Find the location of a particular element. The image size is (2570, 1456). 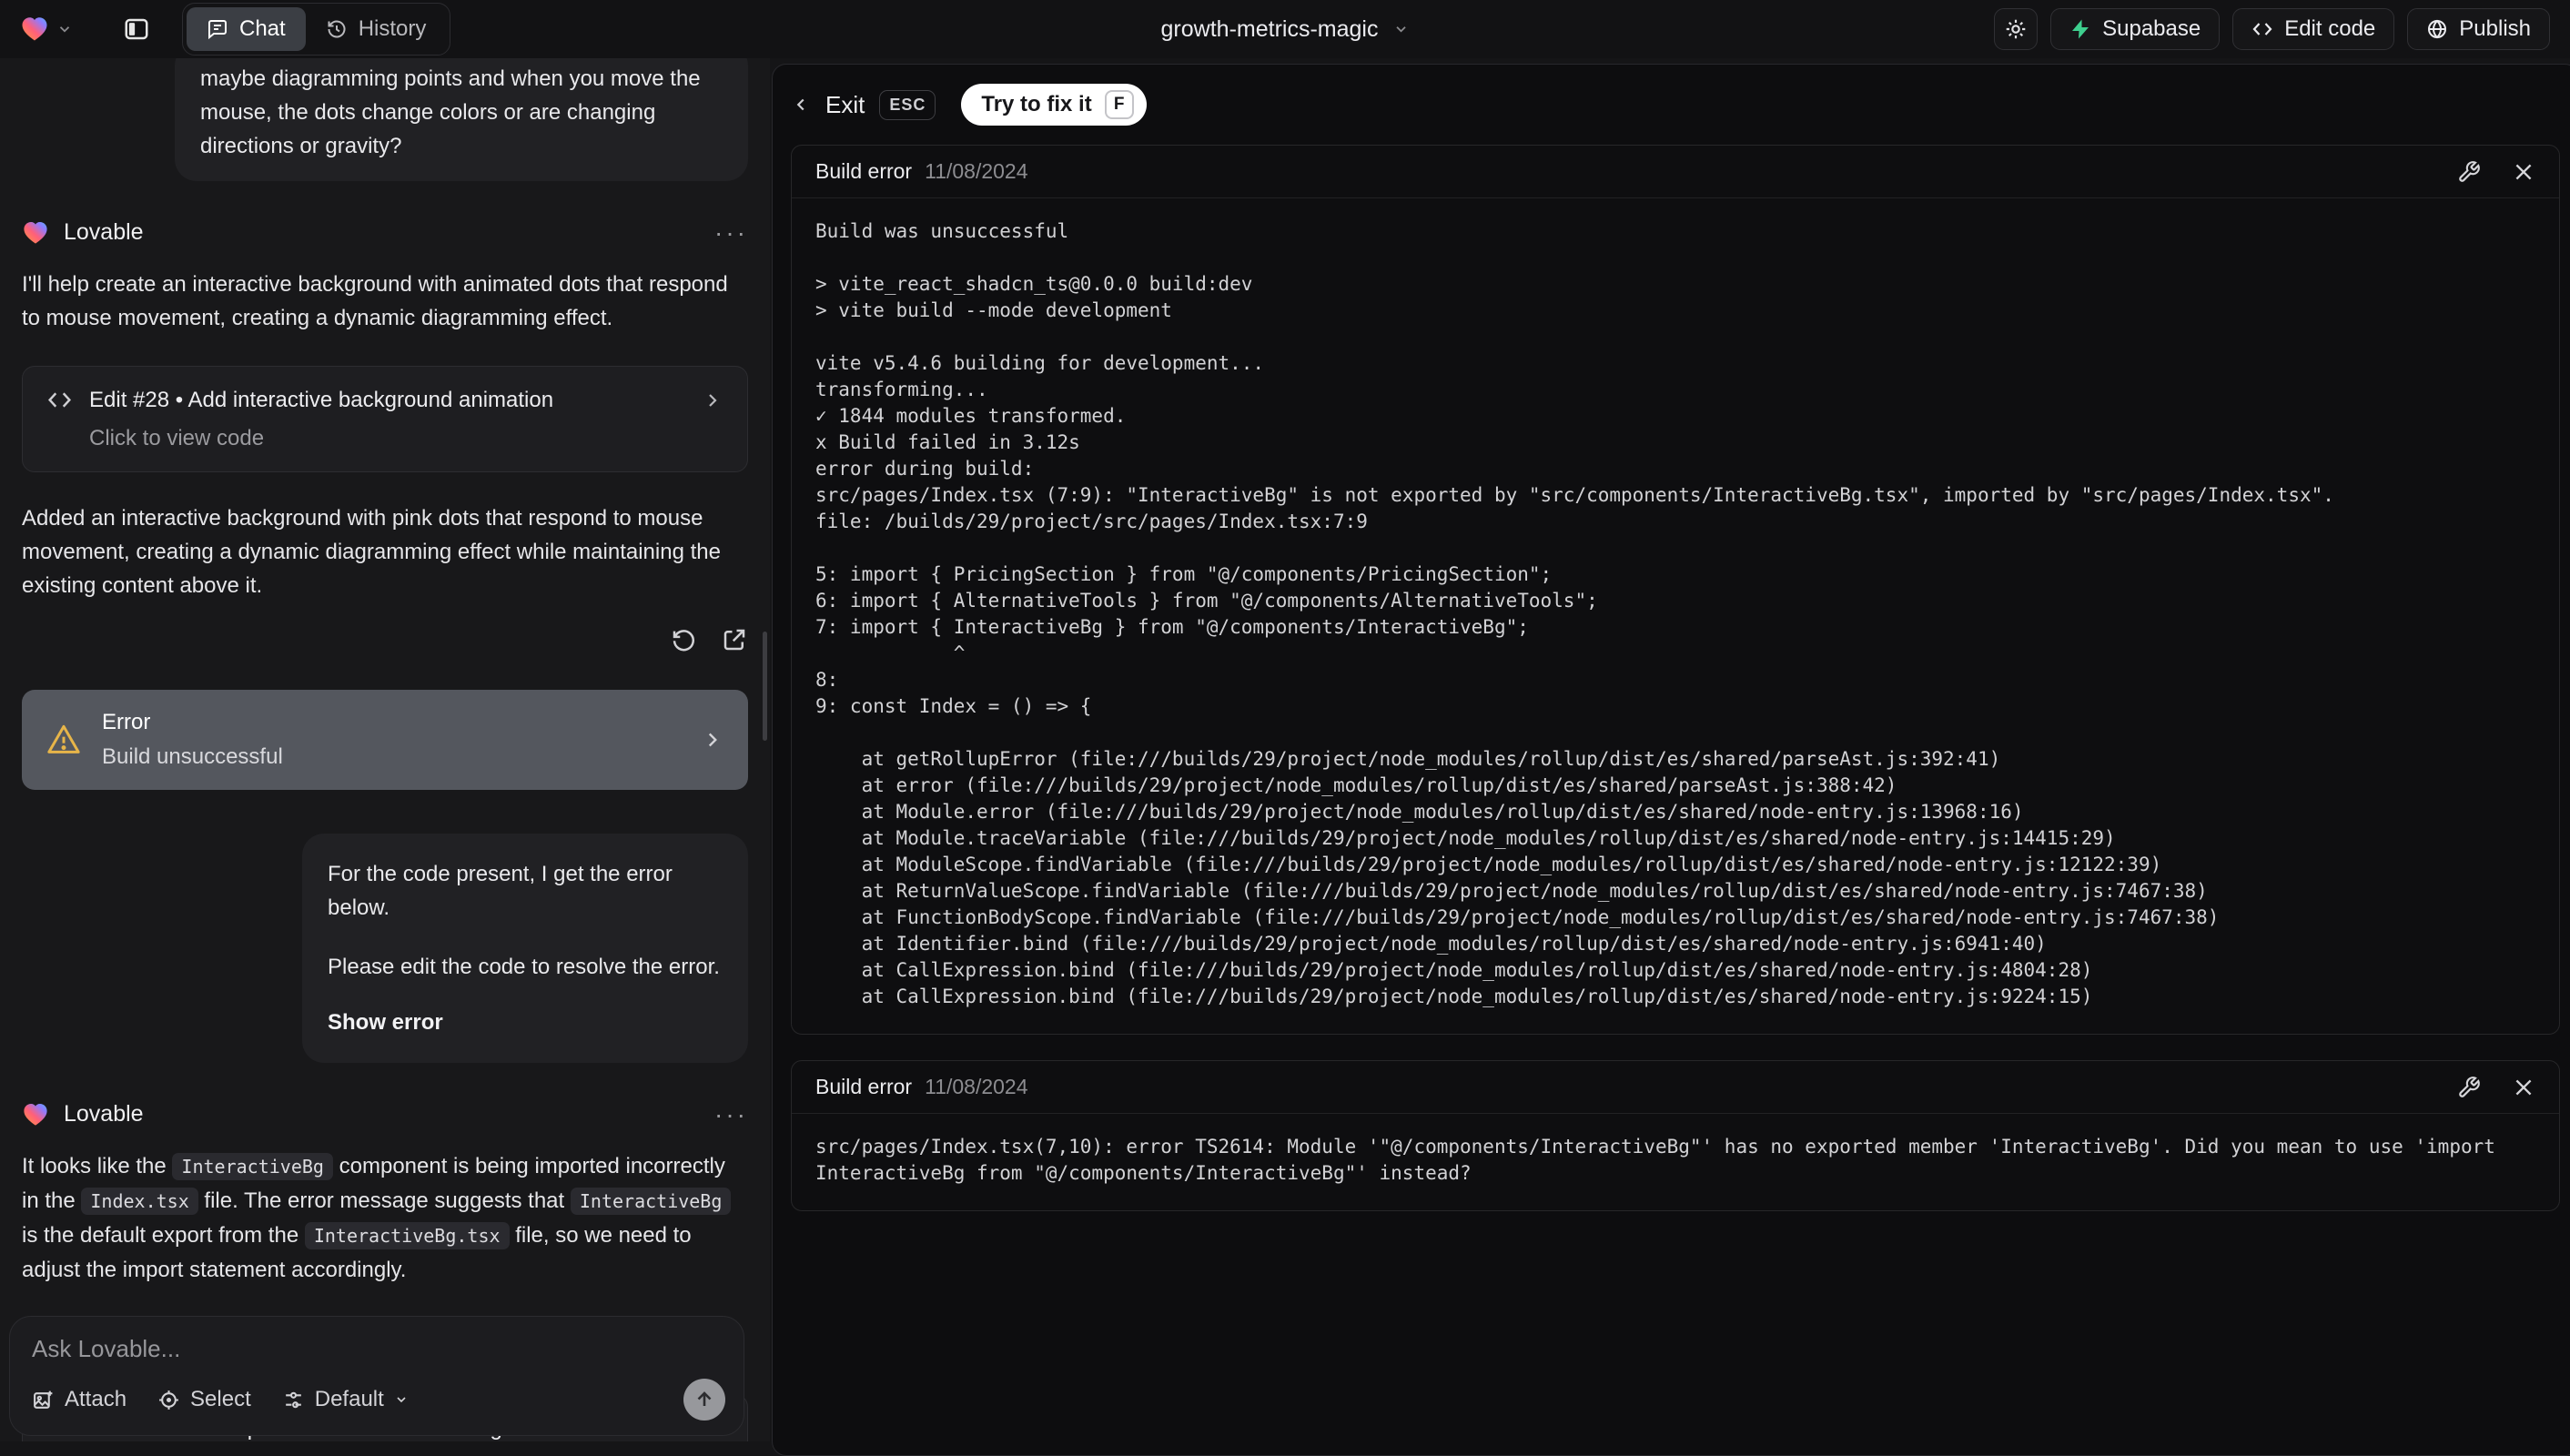

tab-chat-label: Chat is located at coordinates (262, 29).